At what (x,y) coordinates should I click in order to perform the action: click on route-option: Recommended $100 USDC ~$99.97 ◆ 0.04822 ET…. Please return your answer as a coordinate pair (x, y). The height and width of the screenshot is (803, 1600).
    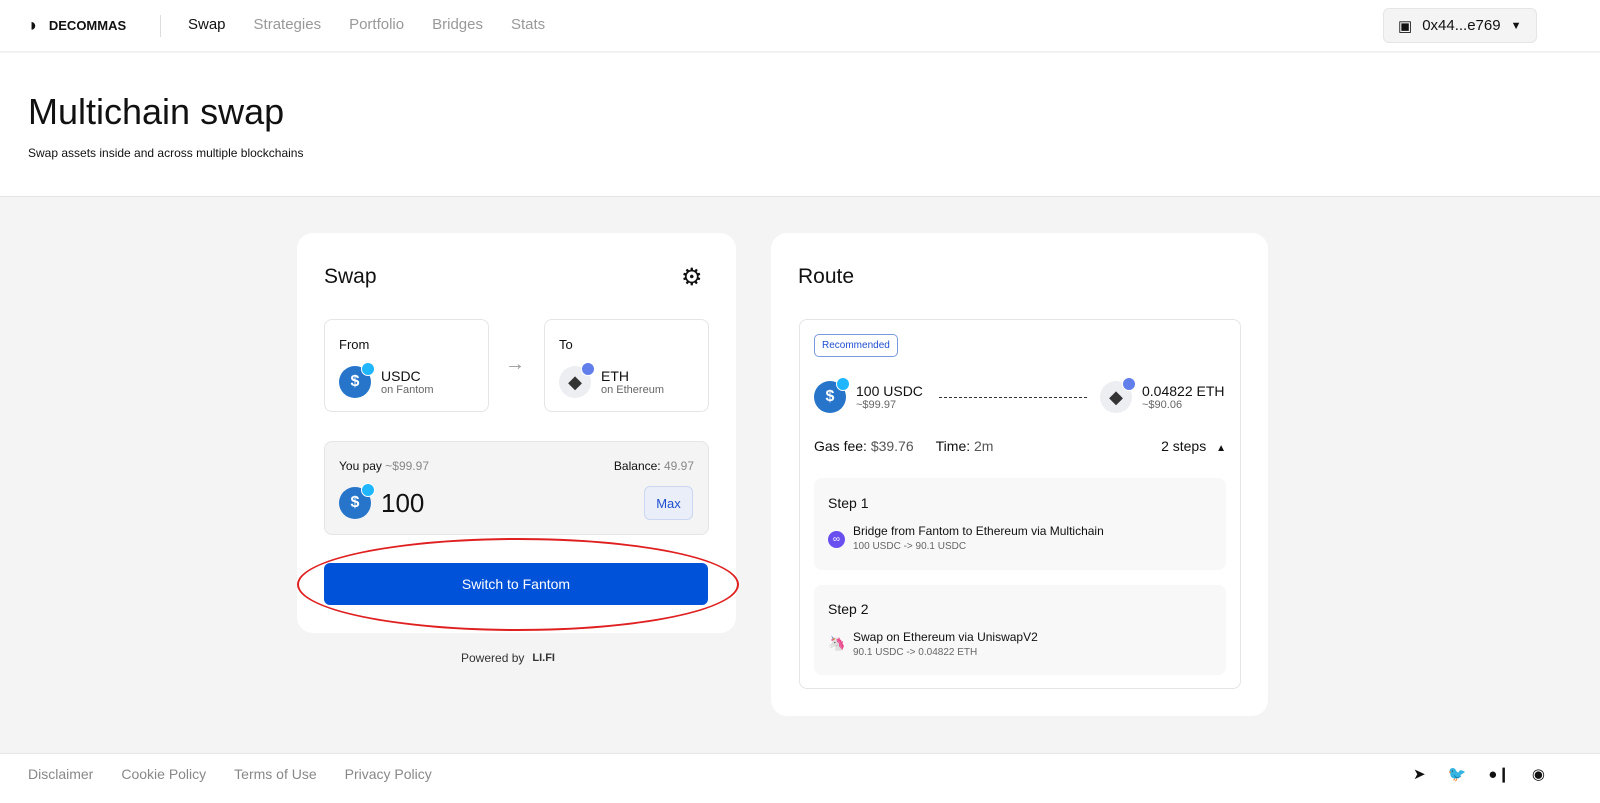
    Looking at the image, I should click on (1020, 504).